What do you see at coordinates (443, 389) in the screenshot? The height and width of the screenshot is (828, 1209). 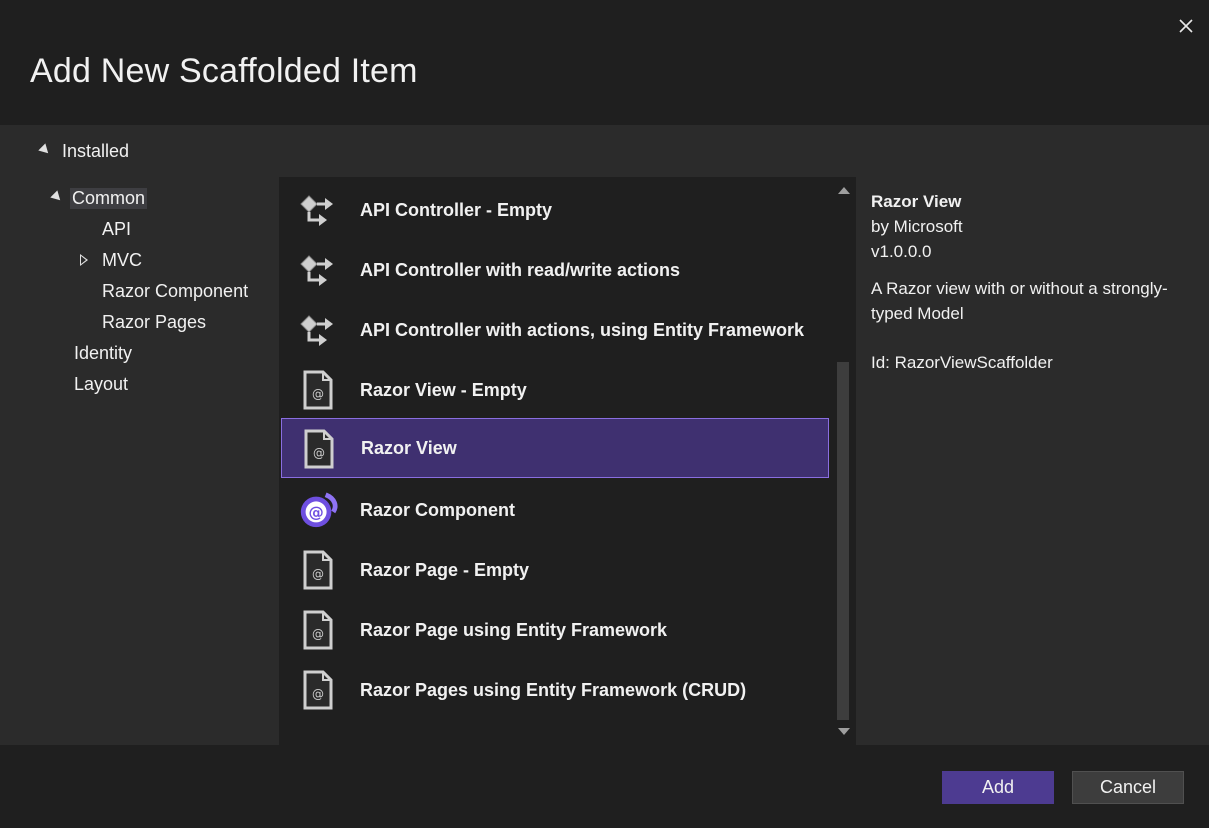 I see `list-item-label: Razor View - Empty` at bounding box center [443, 389].